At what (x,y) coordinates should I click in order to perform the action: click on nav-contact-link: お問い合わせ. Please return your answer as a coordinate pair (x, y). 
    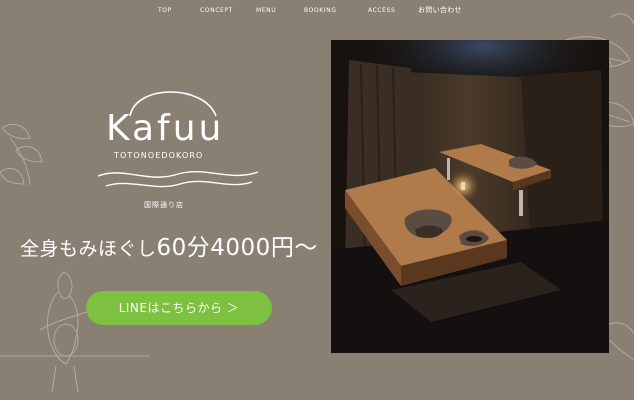
    Looking at the image, I should click on (440, 10).